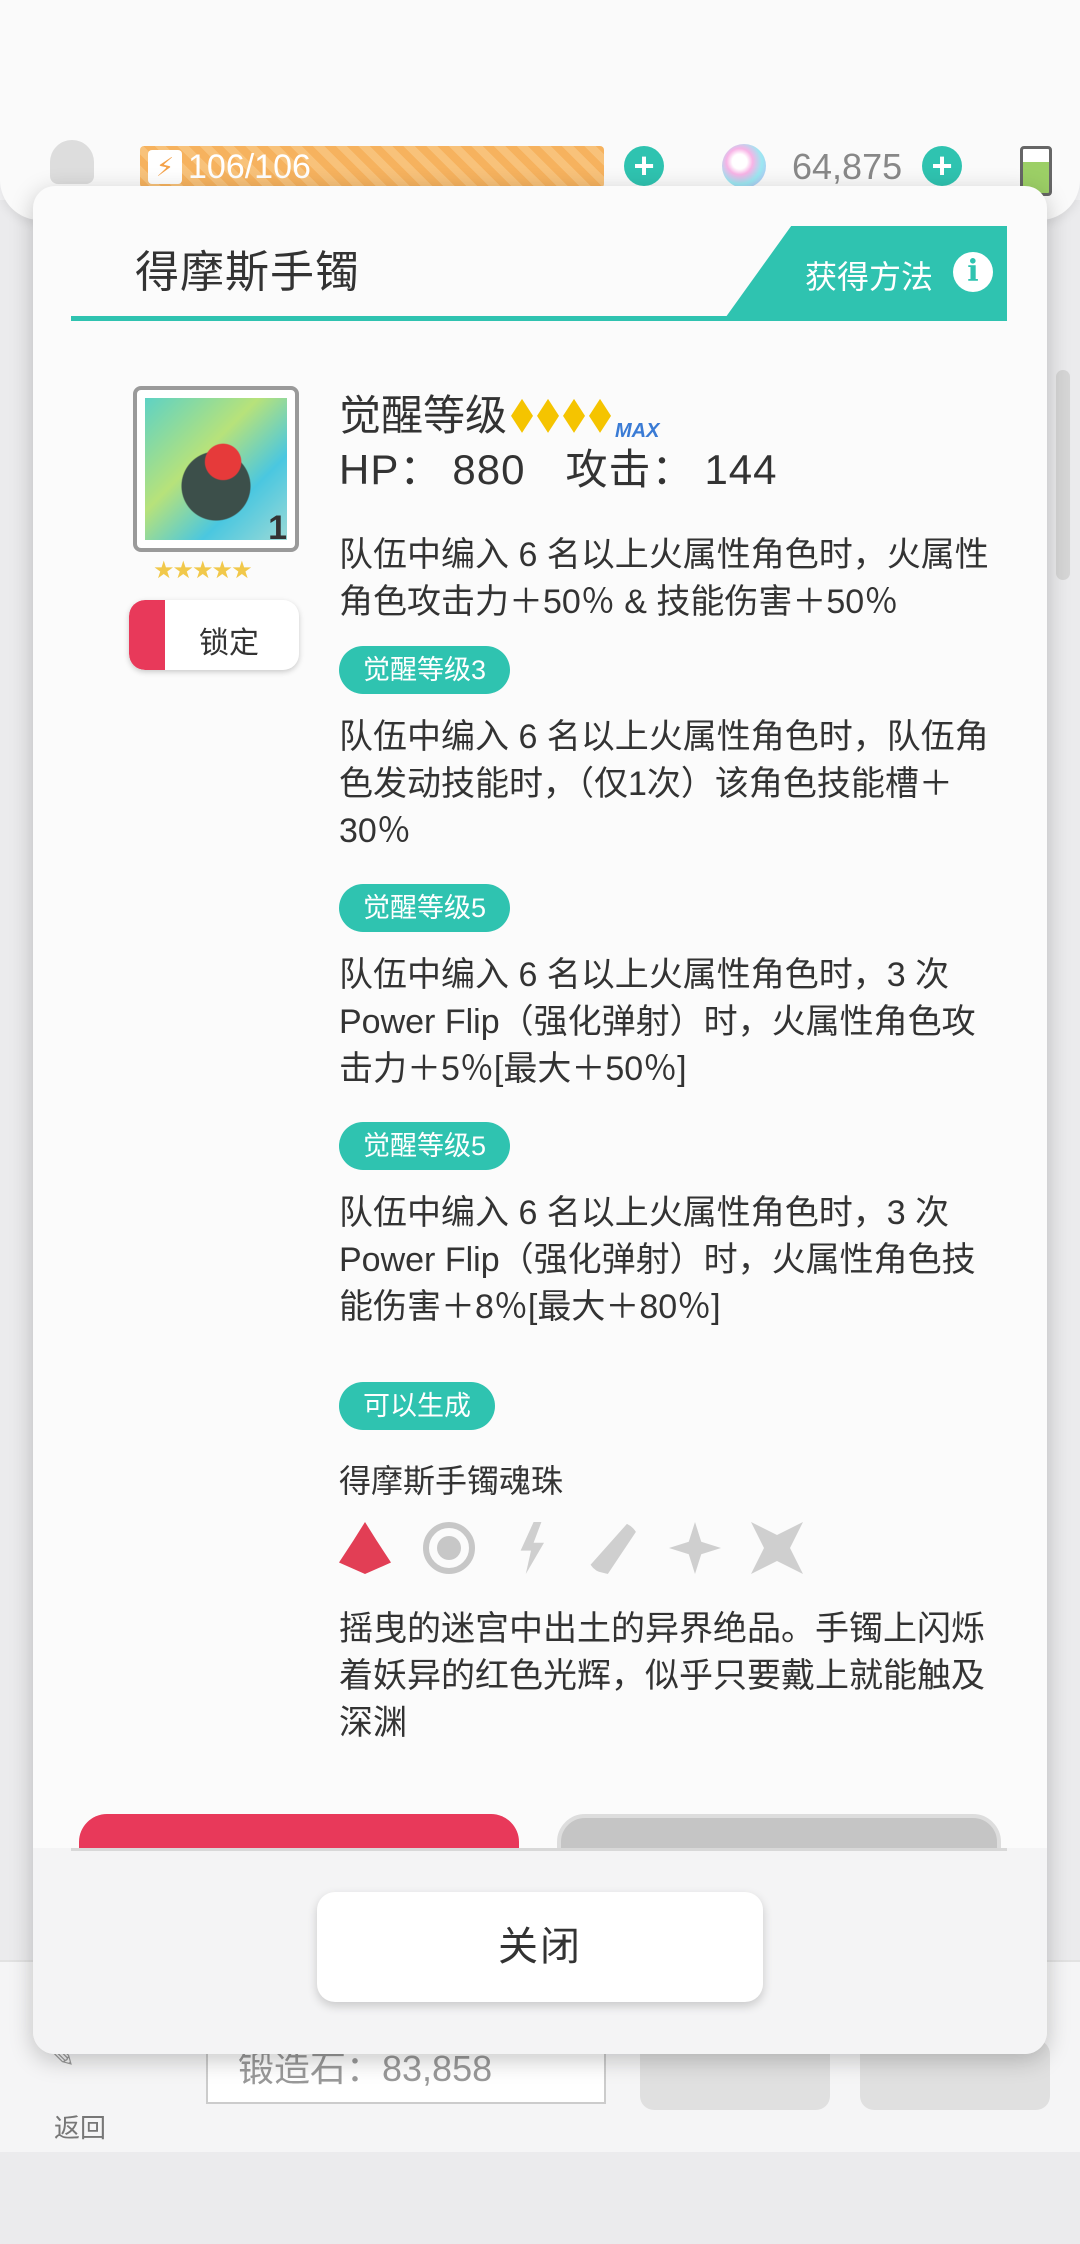  Describe the element at coordinates (72, 162) in the screenshot. I see `notification-bell-icon` at that location.